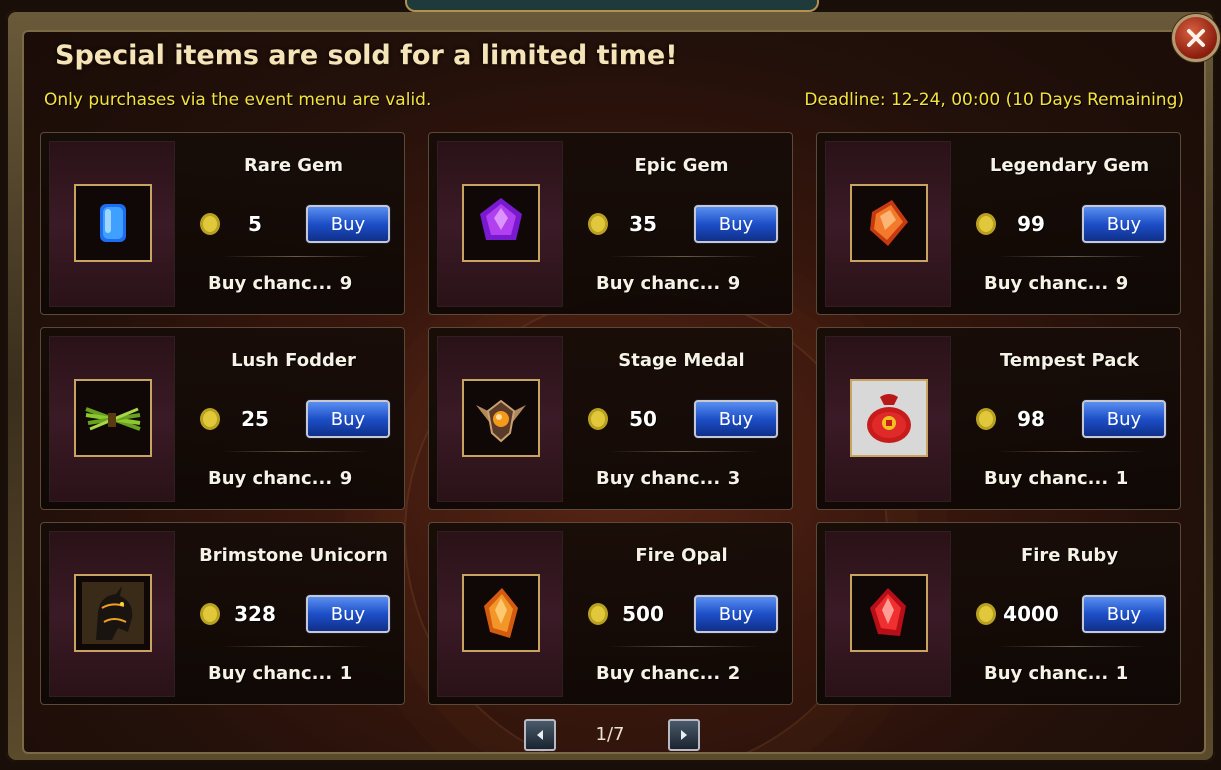 The image size is (1221, 770). Describe the element at coordinates (681, 360) in the screenshot. I see `item-name: Stage Medal` at that location.